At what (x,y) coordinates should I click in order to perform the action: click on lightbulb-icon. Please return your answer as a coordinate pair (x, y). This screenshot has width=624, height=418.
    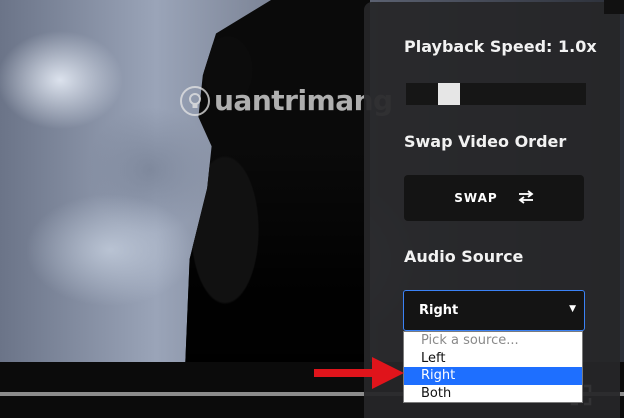
    Looking at the image, I should click on (195, 100).